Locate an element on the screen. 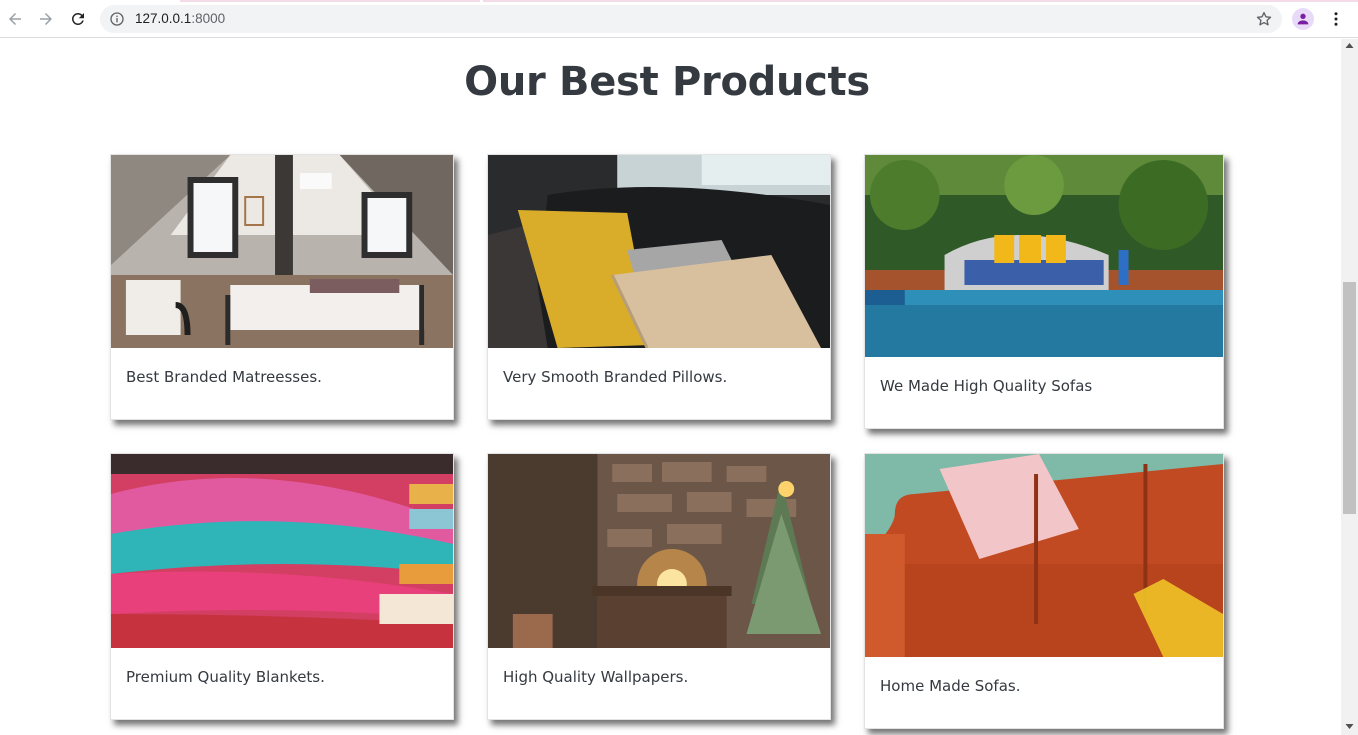  more-vert-icon is located at coordinates (1336, 19).